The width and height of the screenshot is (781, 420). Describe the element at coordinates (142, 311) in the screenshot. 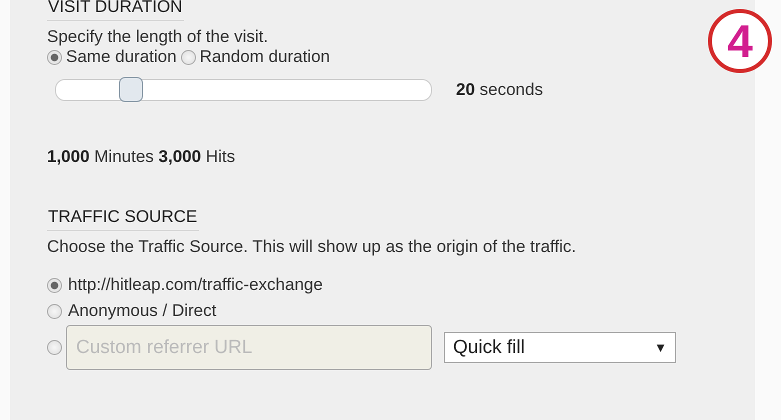

I see `radio-label: Anonymous / Direct` at that location.